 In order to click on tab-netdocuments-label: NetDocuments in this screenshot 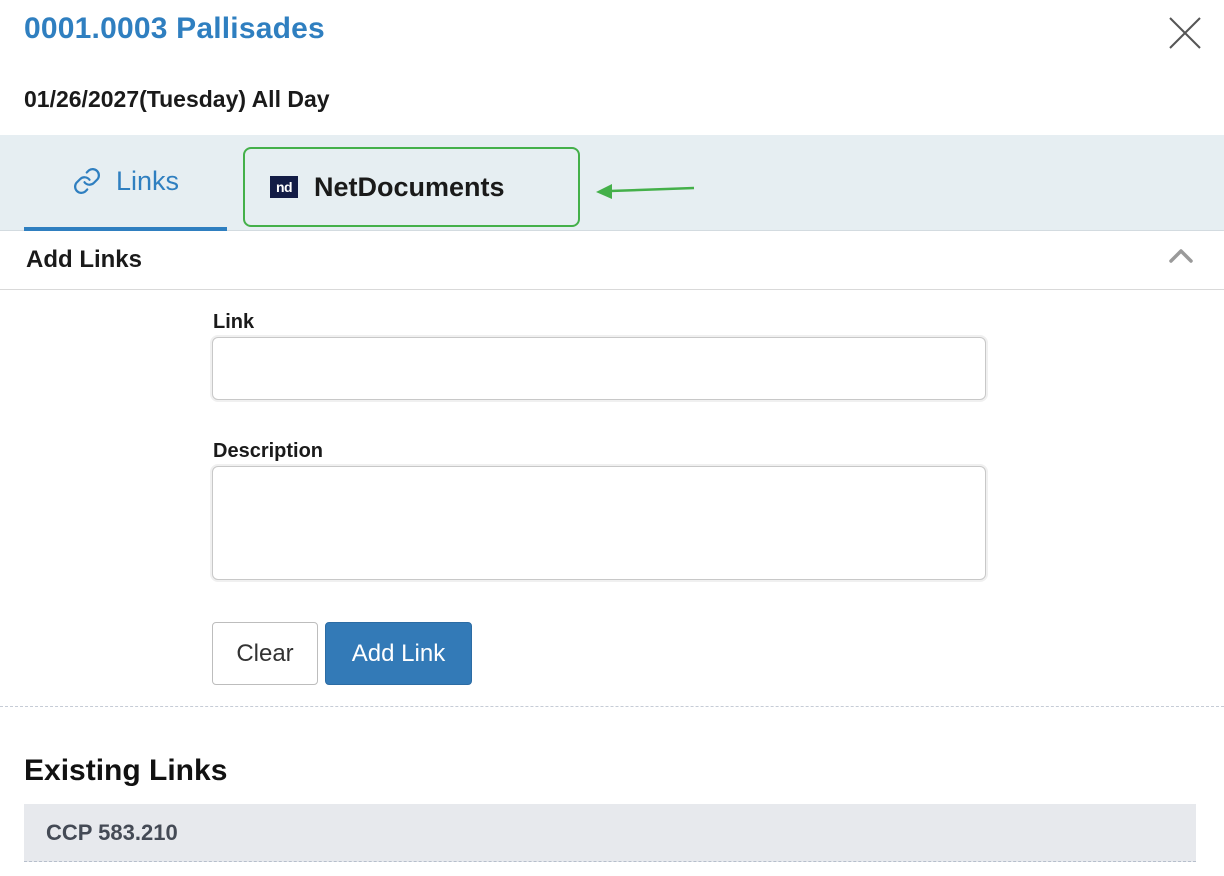, I will do `click(409, 186)`.